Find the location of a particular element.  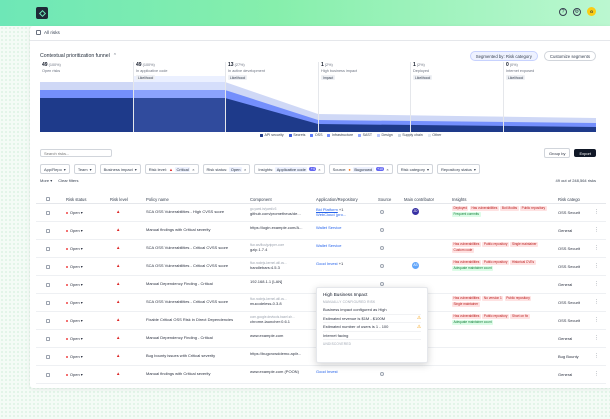

more-filters-button: More ▾ is located at coordinates (46, 180).